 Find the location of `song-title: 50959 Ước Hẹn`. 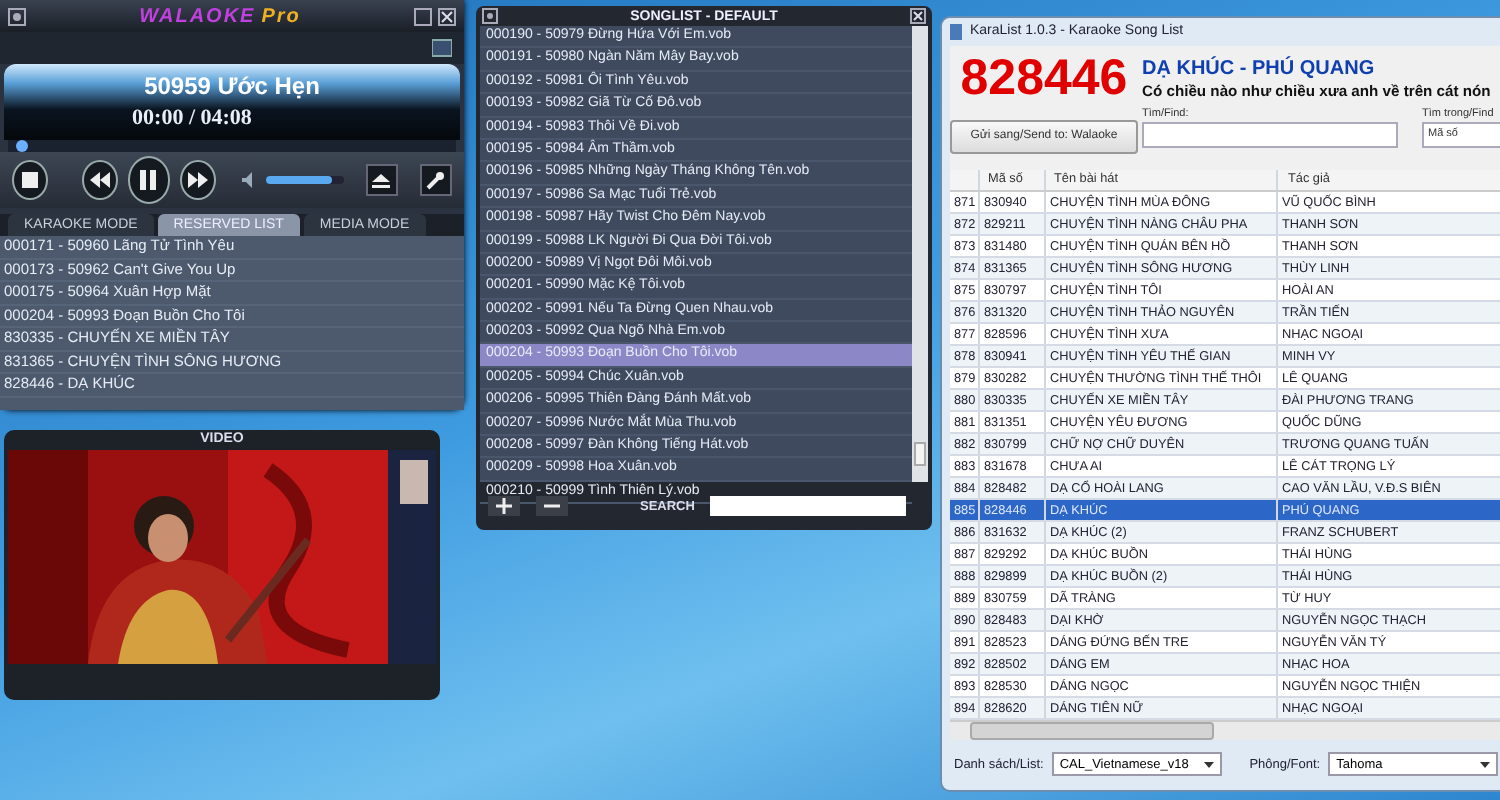

song-title: 50959 Ước Hẹn is located at coordinates (232, 86).